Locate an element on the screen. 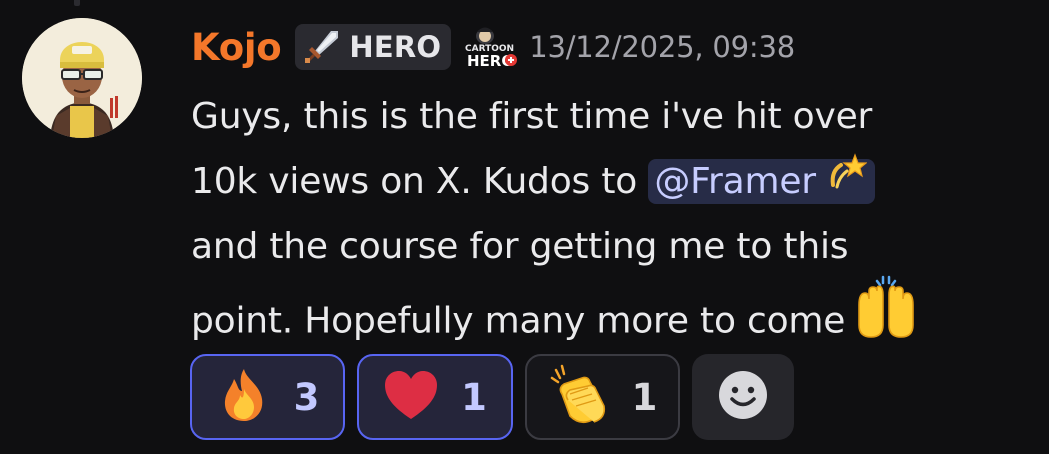  smiley-face-icon is located at coordinates (743, 397).